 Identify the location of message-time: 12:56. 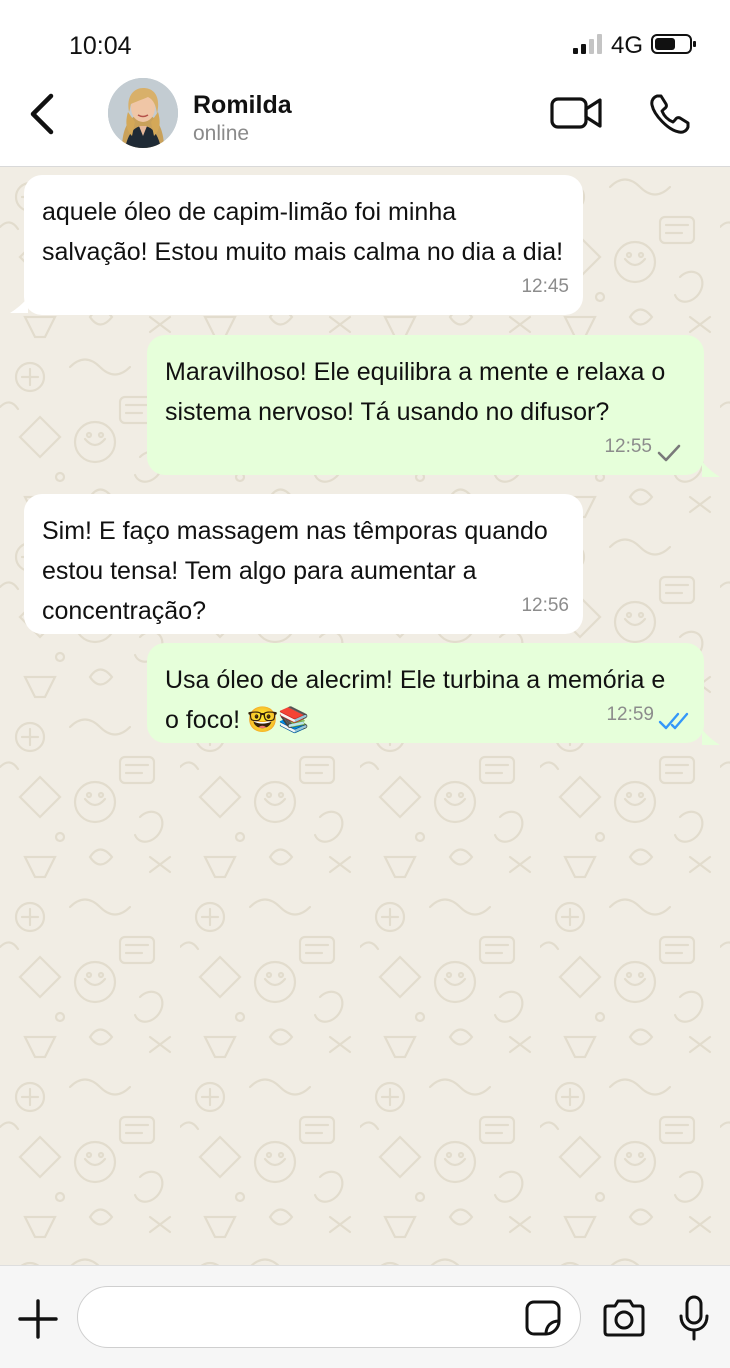
(545, 605).